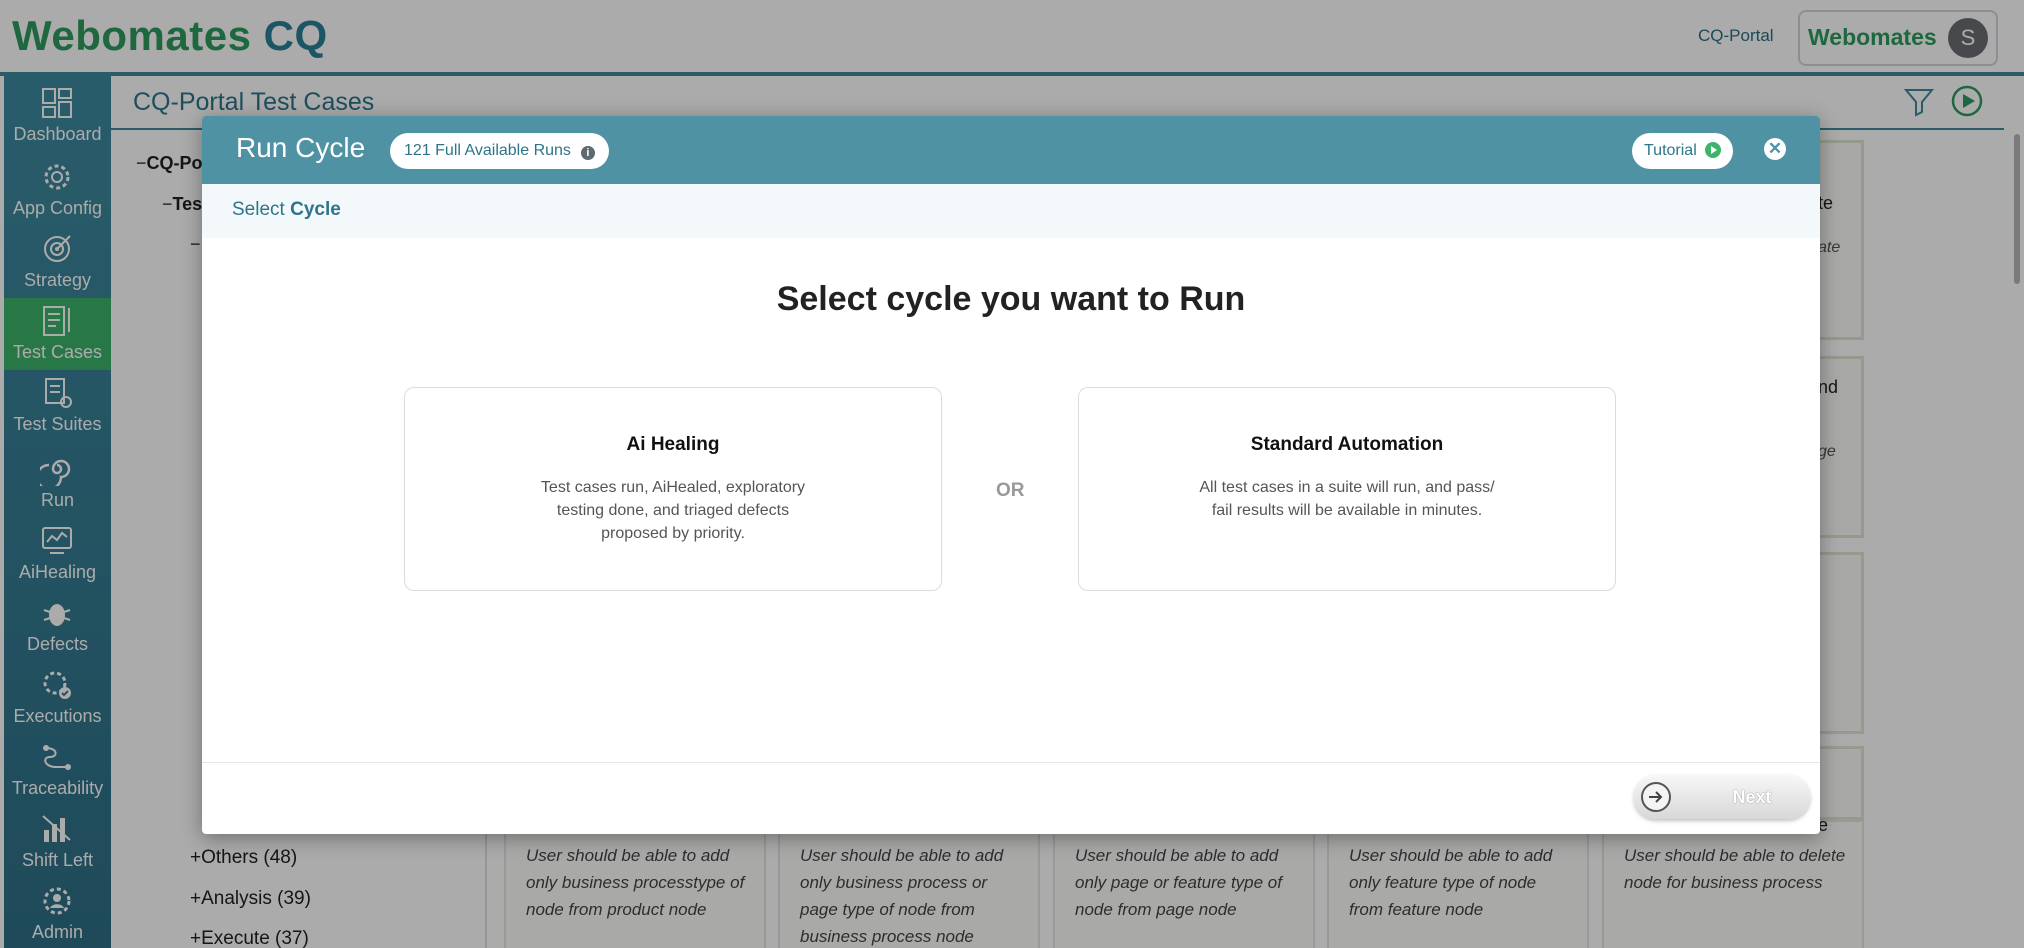 The height and width of the screenshot is (948, 2024). What do you see at coordinates (315, 209) in the screenshot?
I see `step-name: Cycle` at bounding box center [315, 209].